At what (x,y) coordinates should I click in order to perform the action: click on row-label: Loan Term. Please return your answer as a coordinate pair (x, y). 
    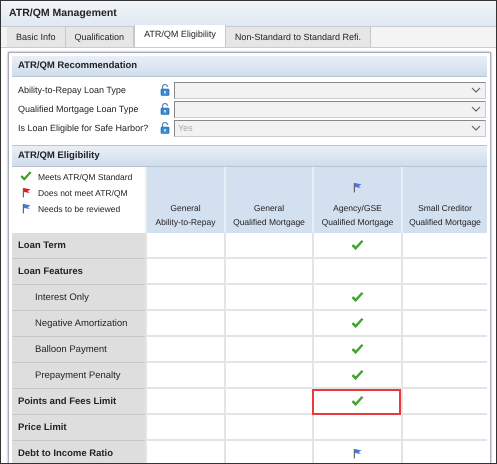
    Looking at the image, I should click on (78, 246).